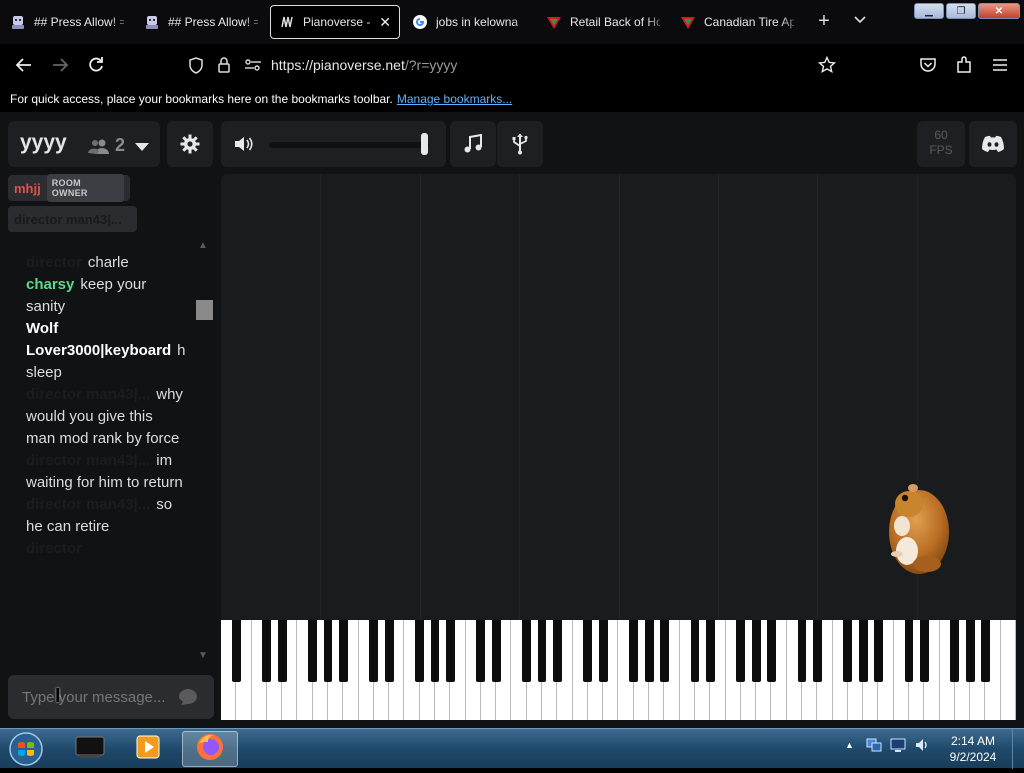  I want to click on tab-press-allow-1: ## Press Allow! =, so click(67, 22).